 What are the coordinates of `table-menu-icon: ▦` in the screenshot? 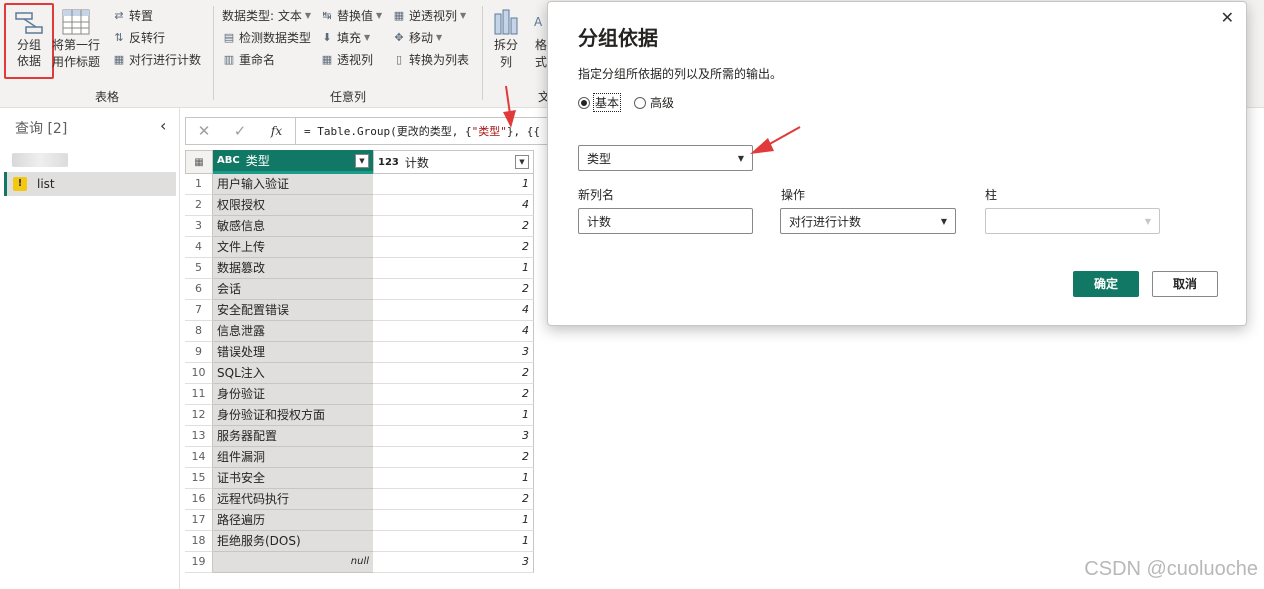 It's located at (199, 162).